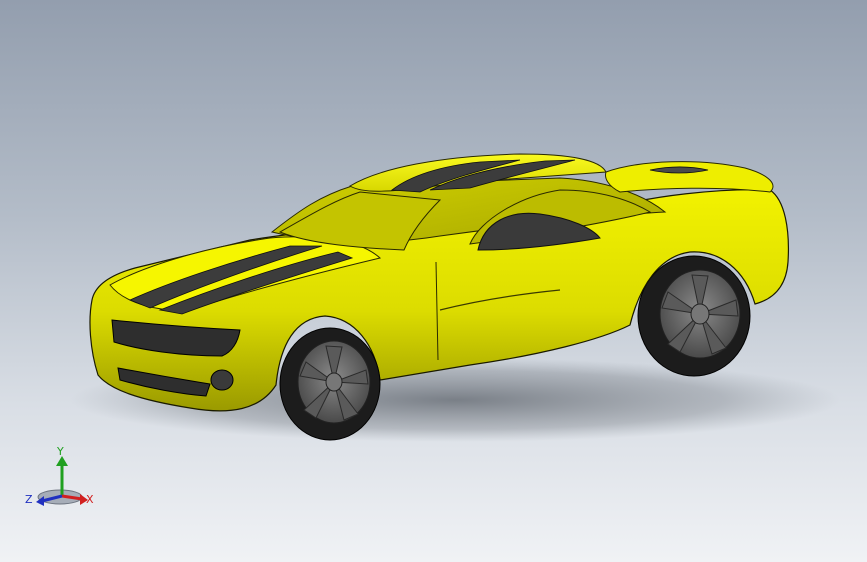 The image size is (867, 562). I want to click on x-axis-label: X, so click(90, 499).